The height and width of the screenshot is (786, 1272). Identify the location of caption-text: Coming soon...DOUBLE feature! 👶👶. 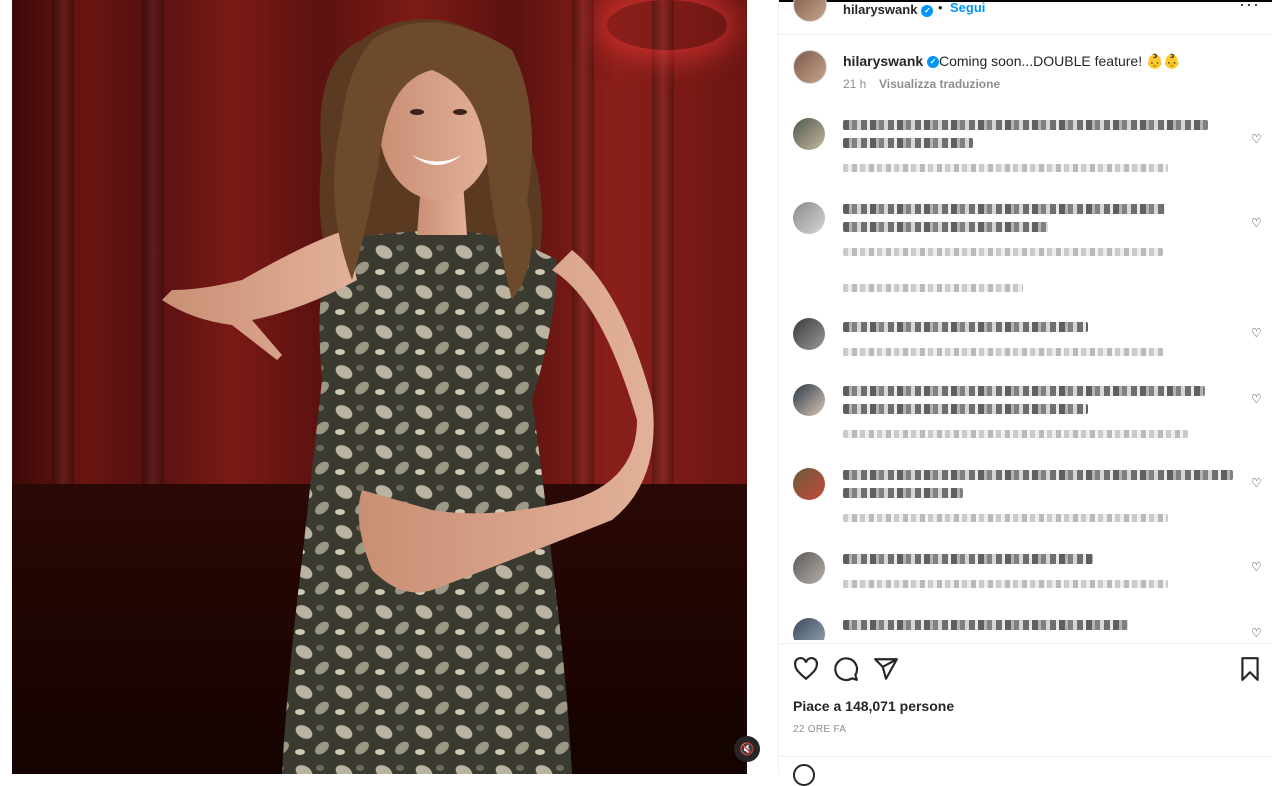
(1060, 61).